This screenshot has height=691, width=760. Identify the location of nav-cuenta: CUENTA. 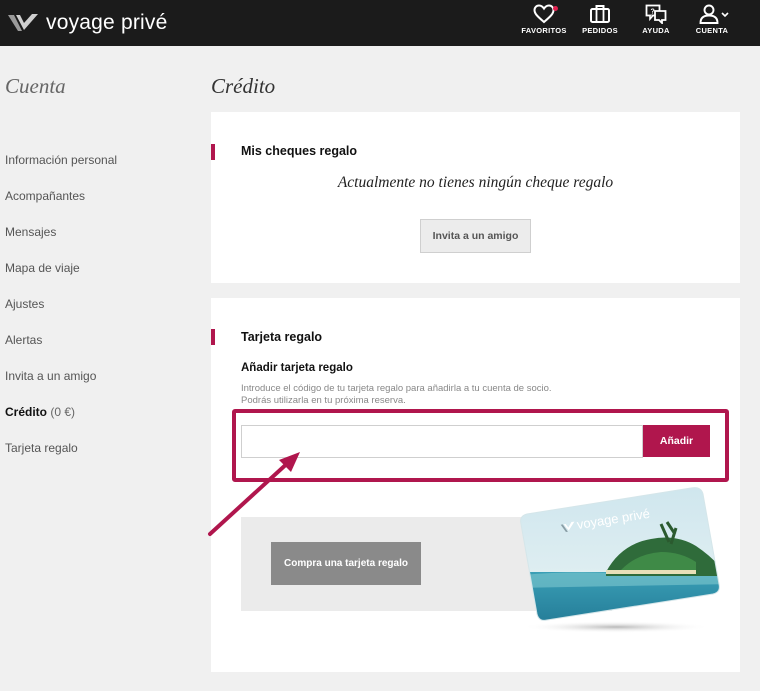
(712, 23).